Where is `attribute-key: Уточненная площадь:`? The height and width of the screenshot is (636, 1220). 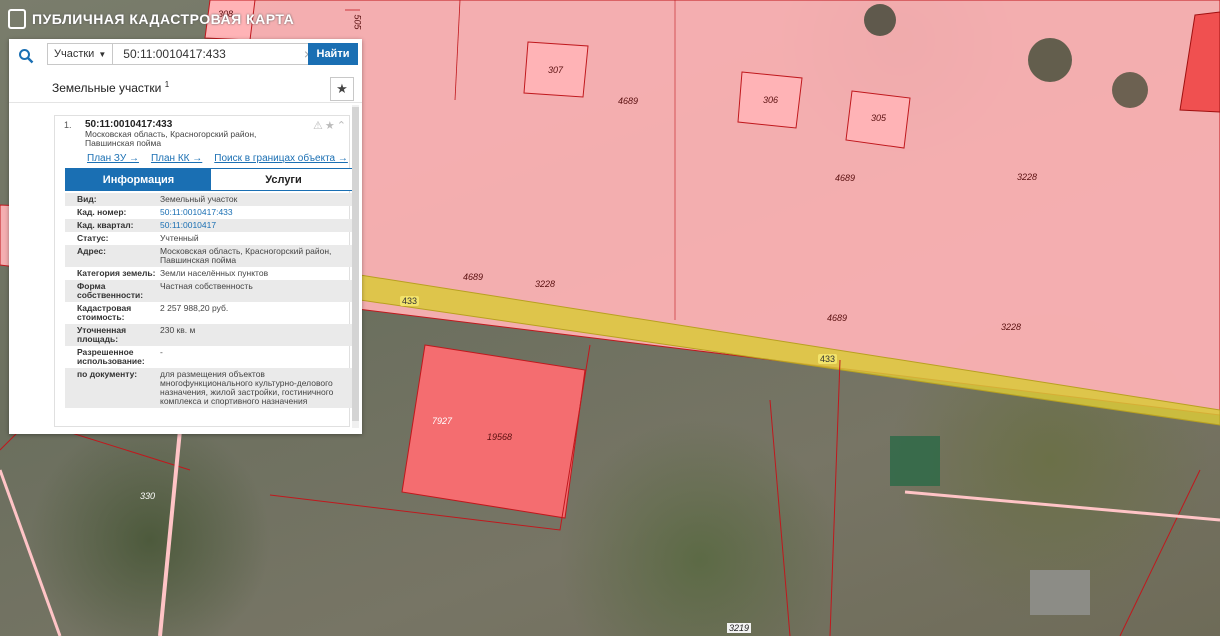
attribute-key: Уточненная площадь: is located at coordinates (102, 334).